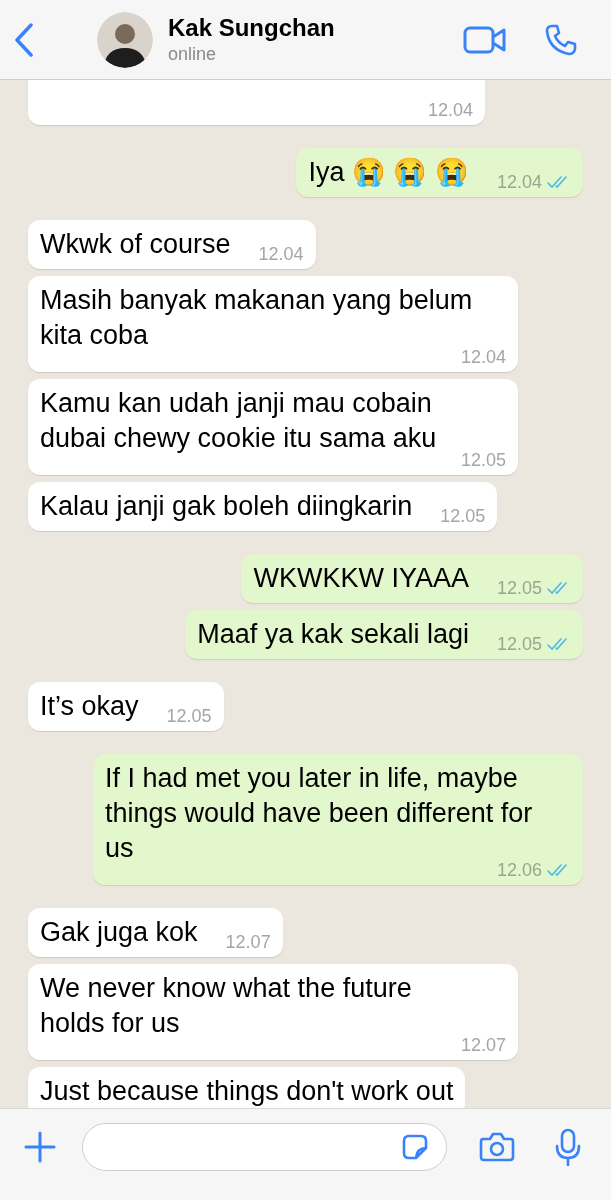 The image size is (611, 1200). I want to click on message-text: Wkwk of course, so click(135, 244).